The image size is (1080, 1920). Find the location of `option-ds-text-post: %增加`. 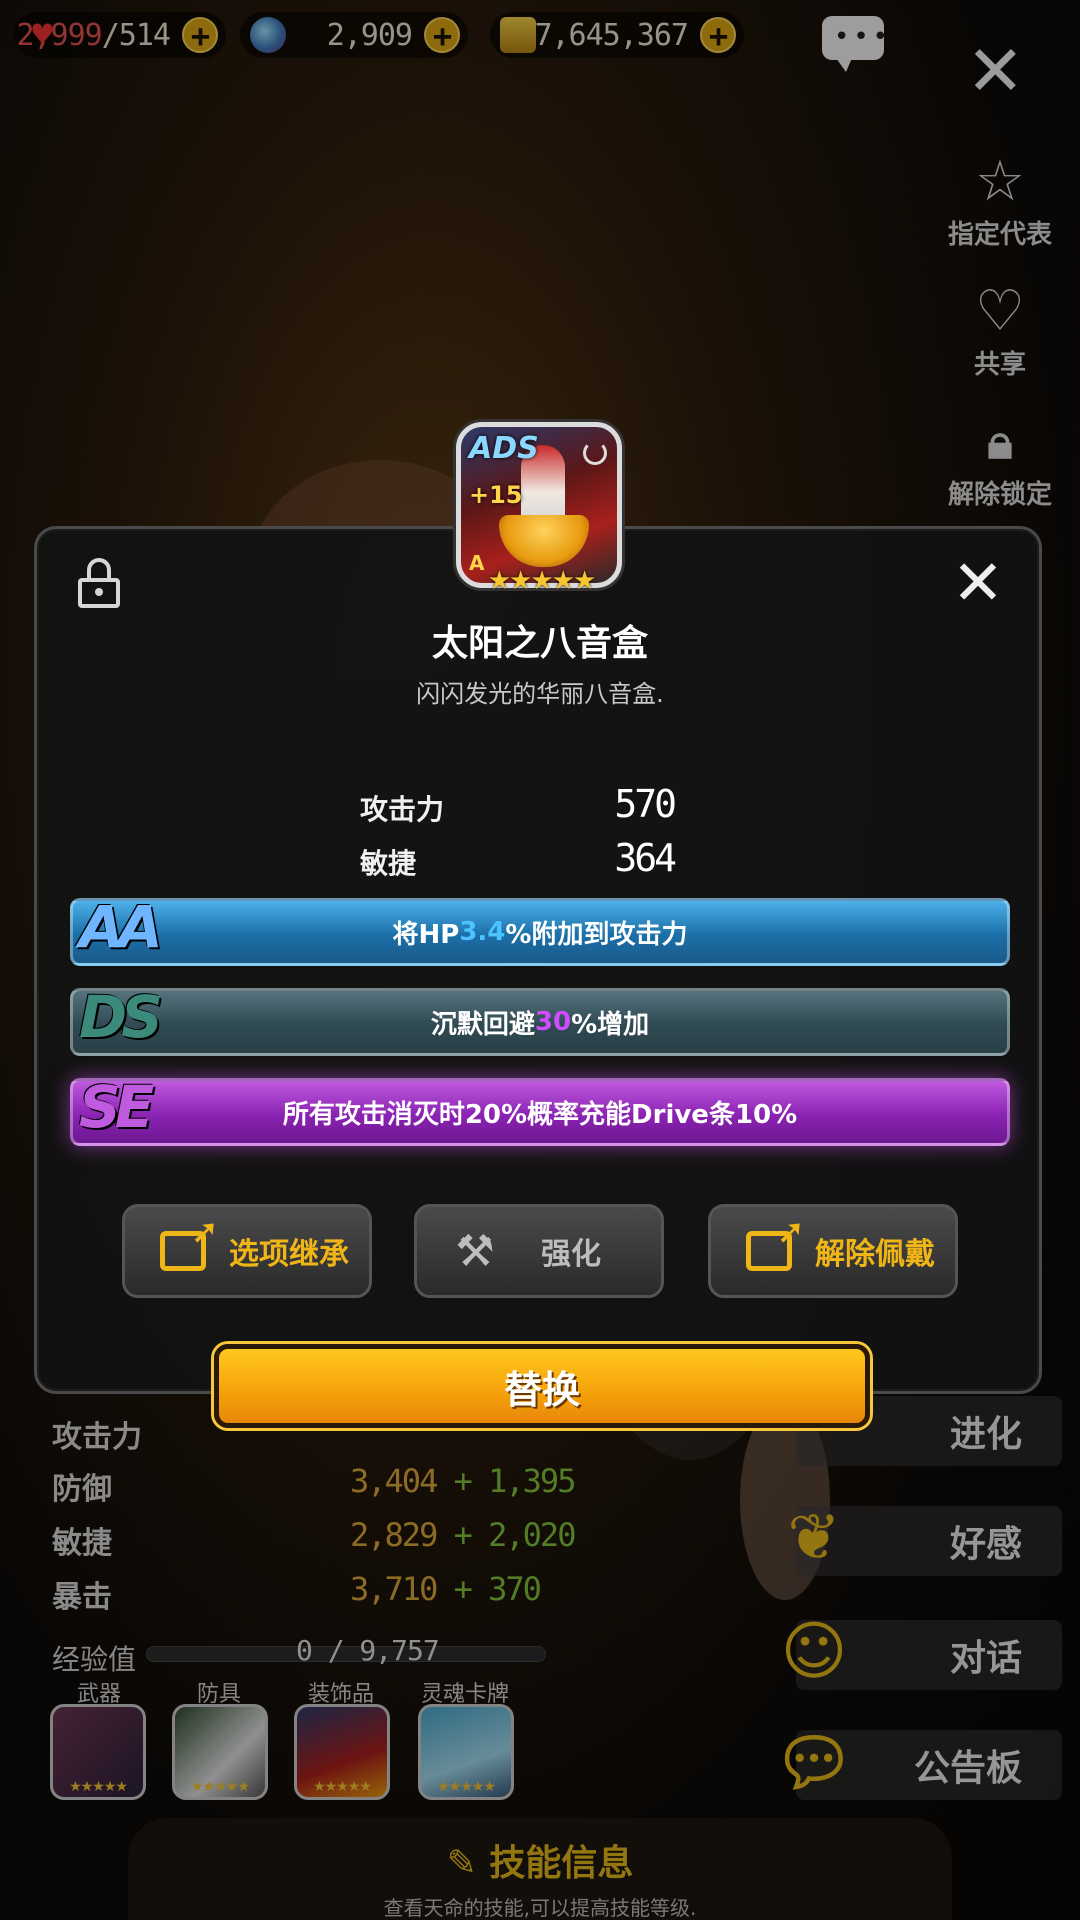

option-ds-text-post: %增加 is located at coordinates (610, 1024).